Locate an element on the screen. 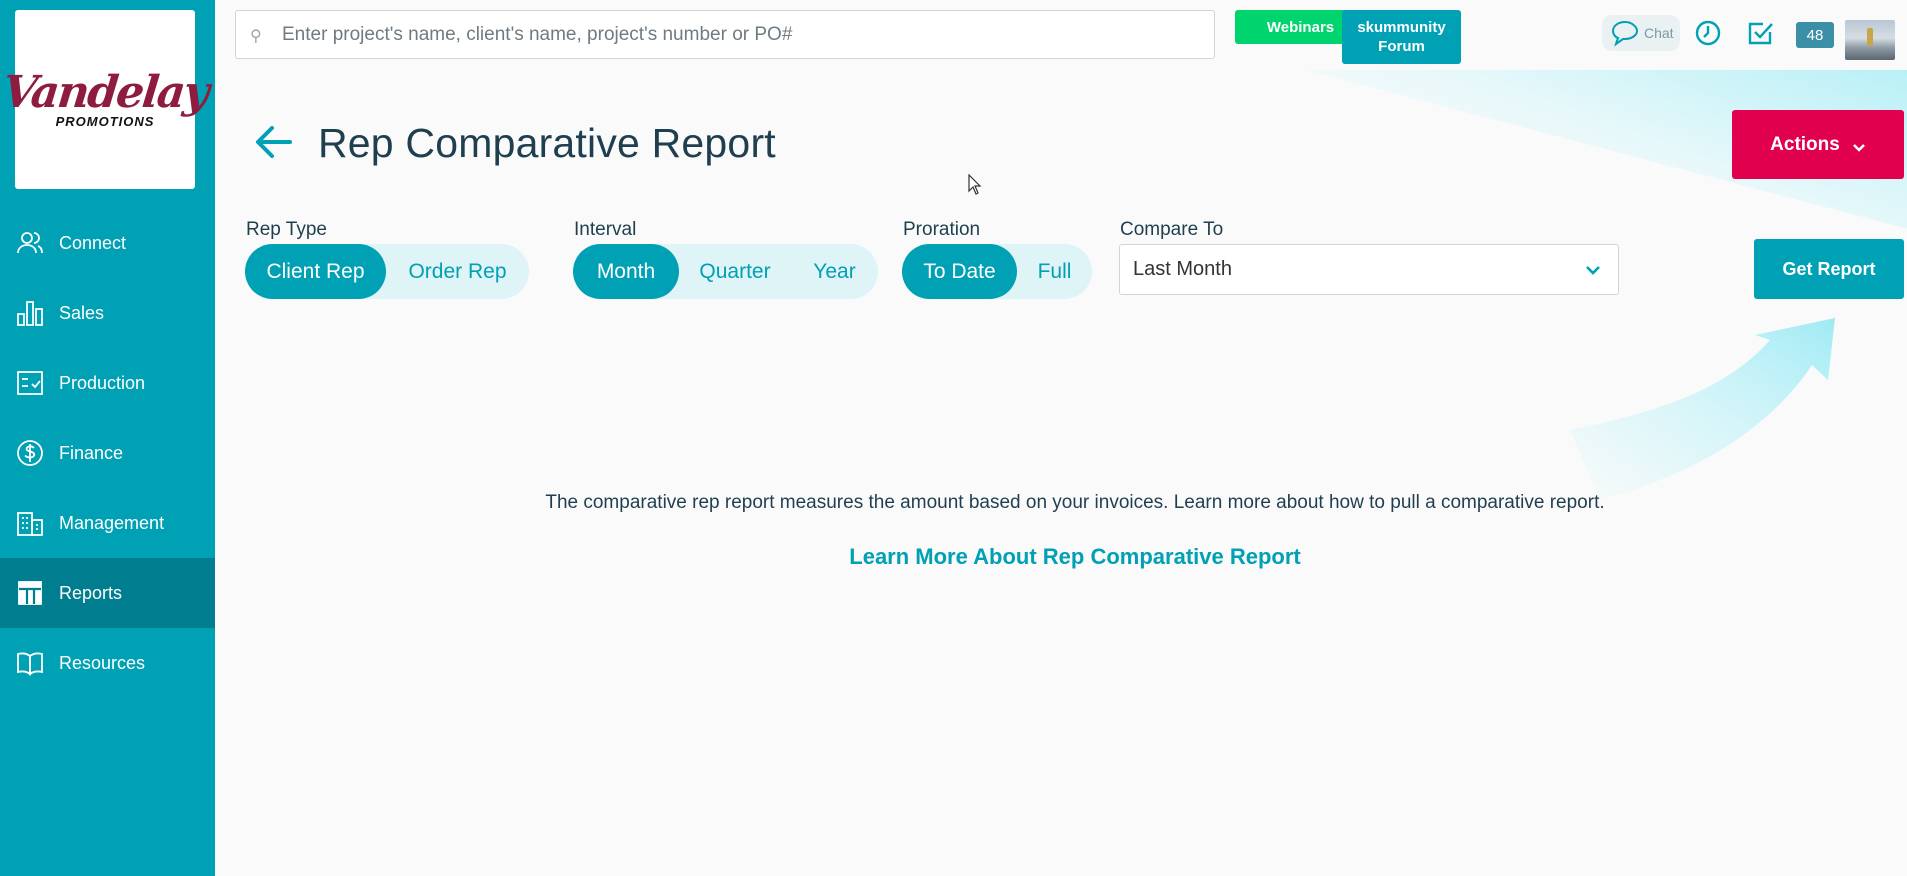 This screenshot has height=876, width=1907. back-arrow-icon is located at coordinates (274, 142).